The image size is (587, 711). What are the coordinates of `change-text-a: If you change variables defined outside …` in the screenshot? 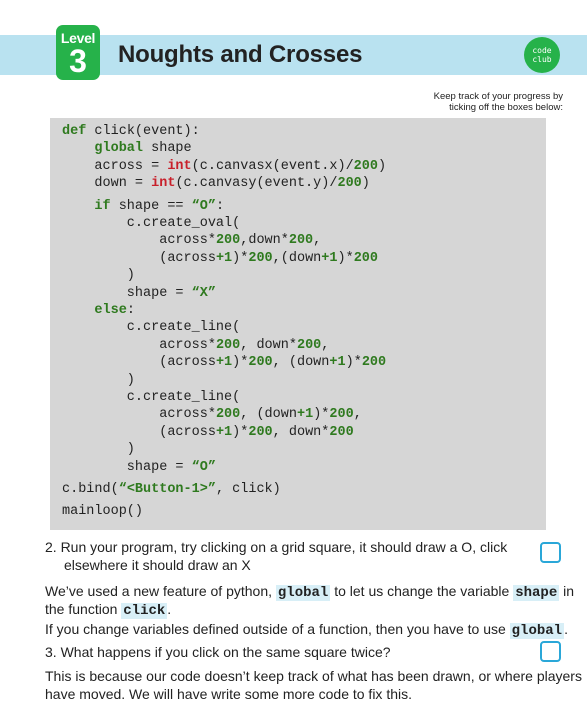 It's located at (277, 629).